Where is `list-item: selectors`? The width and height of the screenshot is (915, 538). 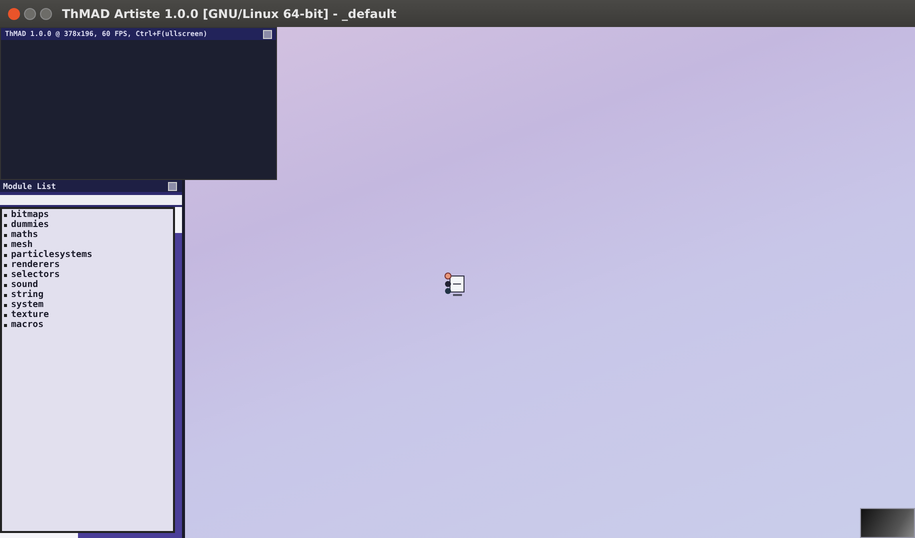
list-item: selectors is located at coordinates (35, 275).